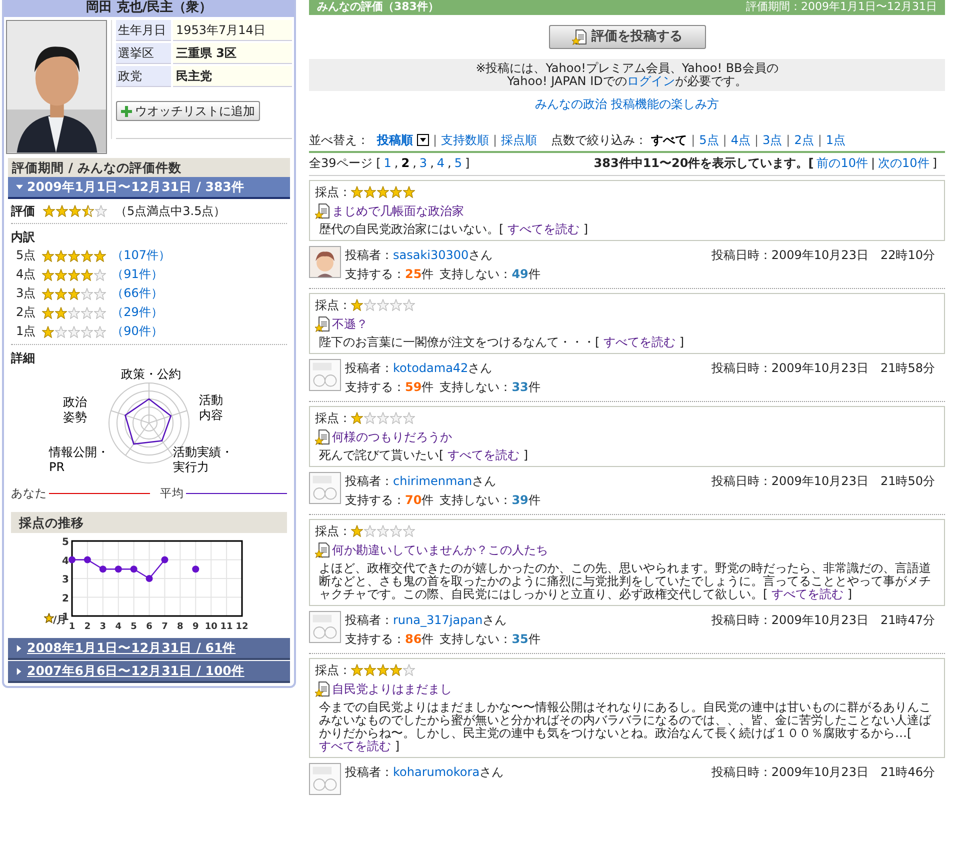 This screenshot has height=846, width=956. I want to click on x-tick-label: 6, so click(149, 627).